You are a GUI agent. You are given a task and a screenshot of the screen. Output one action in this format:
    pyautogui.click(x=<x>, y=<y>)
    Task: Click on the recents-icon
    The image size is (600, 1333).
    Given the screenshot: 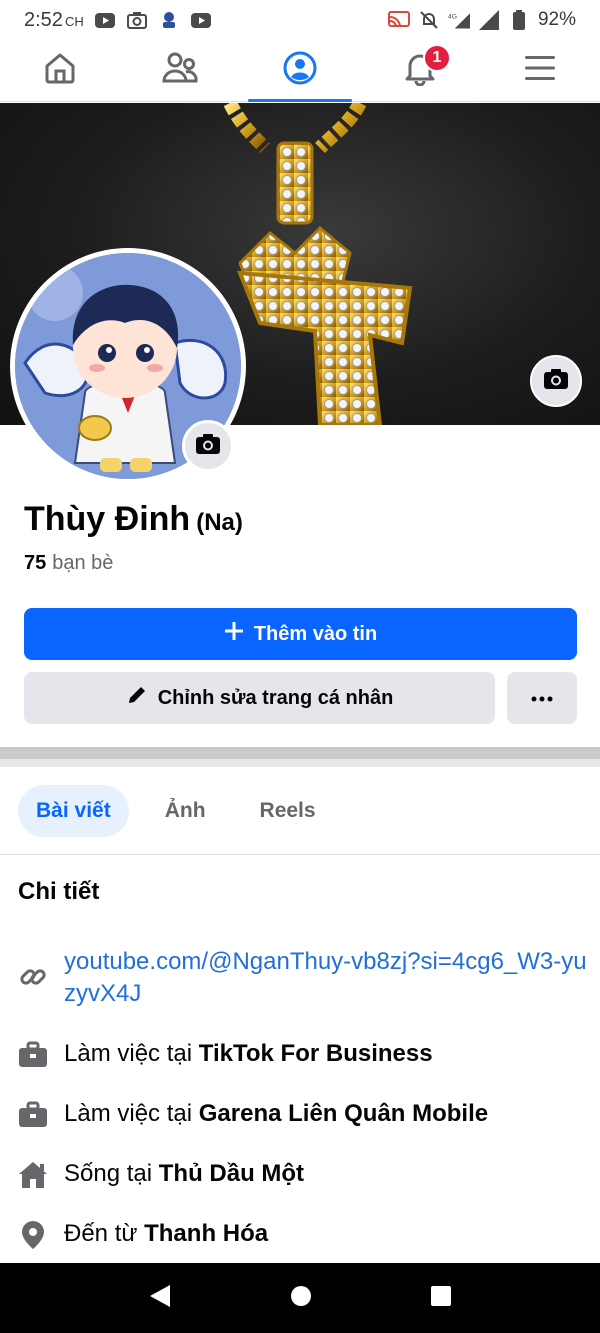 What is the action you would take?
    pyautogui.click(x=441, y=1298)
    